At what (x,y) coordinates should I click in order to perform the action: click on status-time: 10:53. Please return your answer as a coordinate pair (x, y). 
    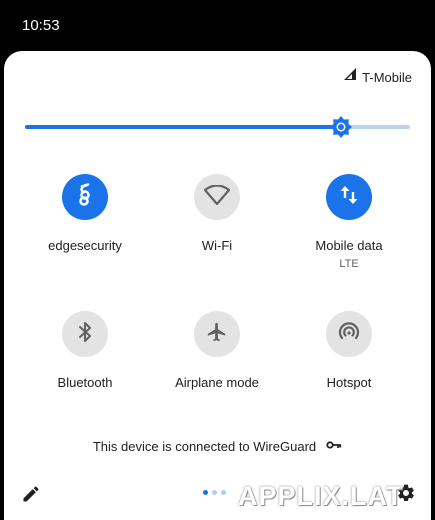
    Looking at the image, I should click on (41, 25).